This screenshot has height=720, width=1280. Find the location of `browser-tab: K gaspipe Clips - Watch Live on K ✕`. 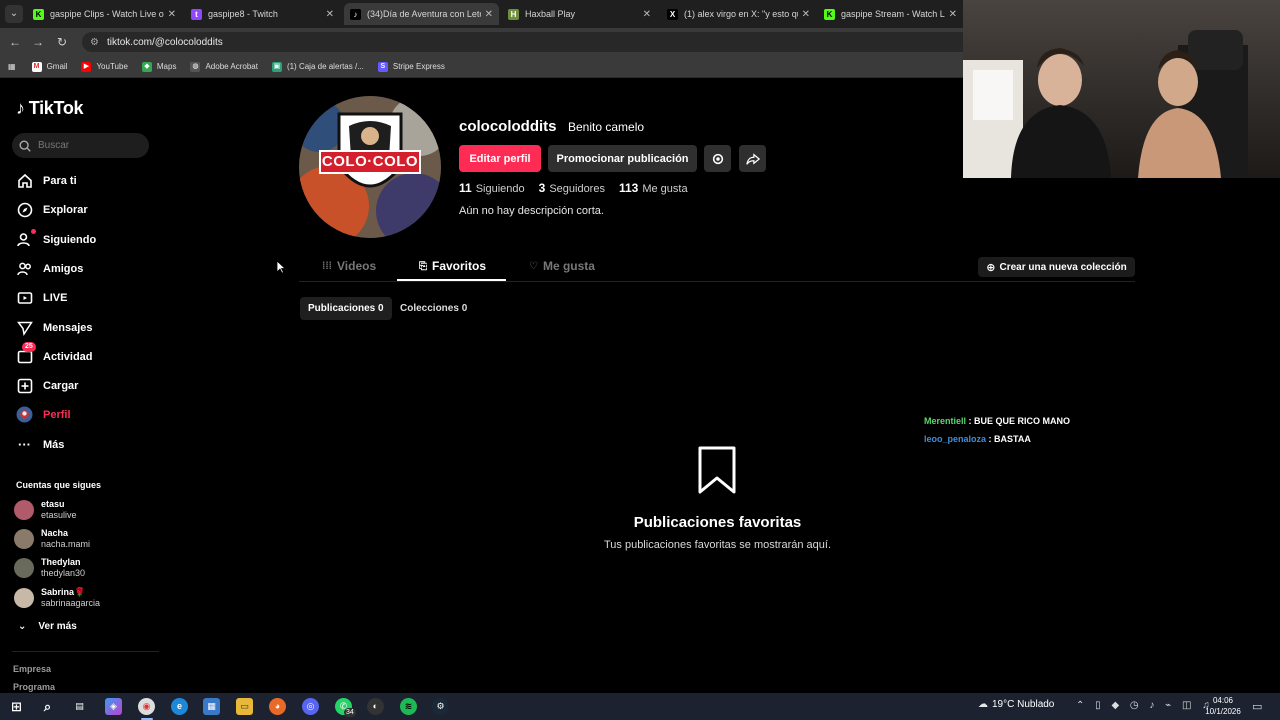

browser-tab: K gaspipe Clips - Watch Live on K ✕ is located at coordinates (104, 14).